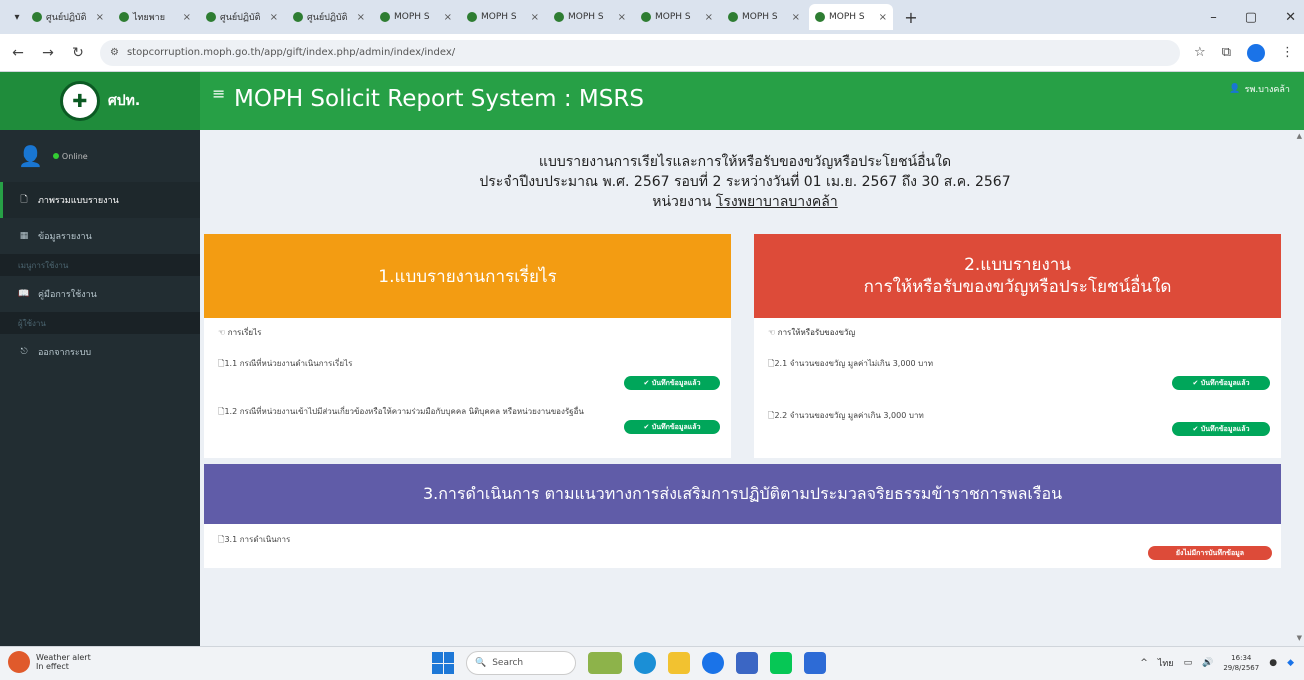 This screenshot has width=1304, height=680. I want to click on taskbar-search: 🔍 Search, so click(521, 663).